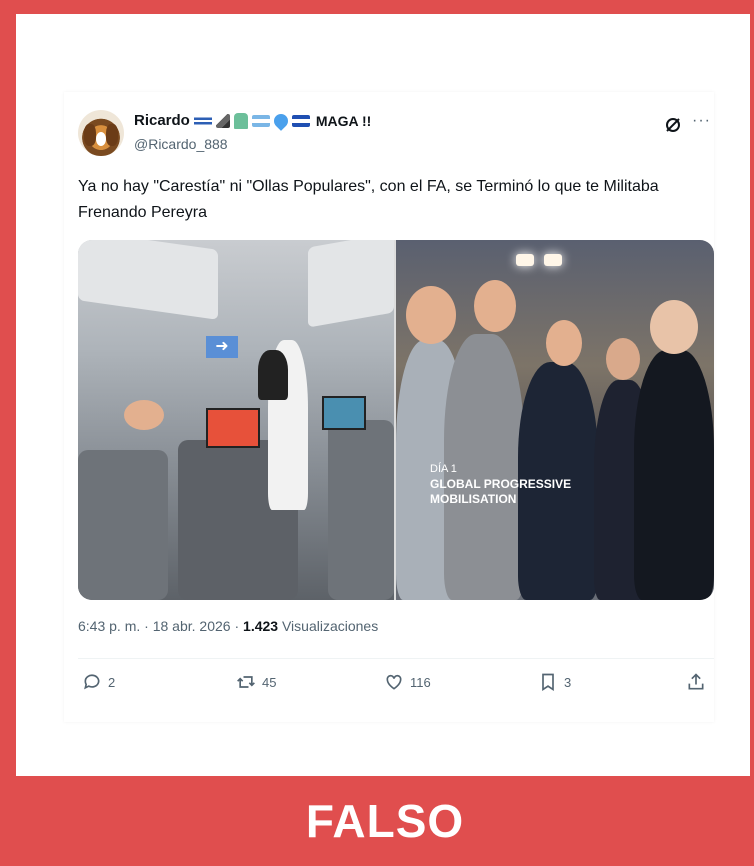 The width and height of the screenshot is (754, 866). I want to click on tweet-actions: 2 45 116 3, so click(396, 687).